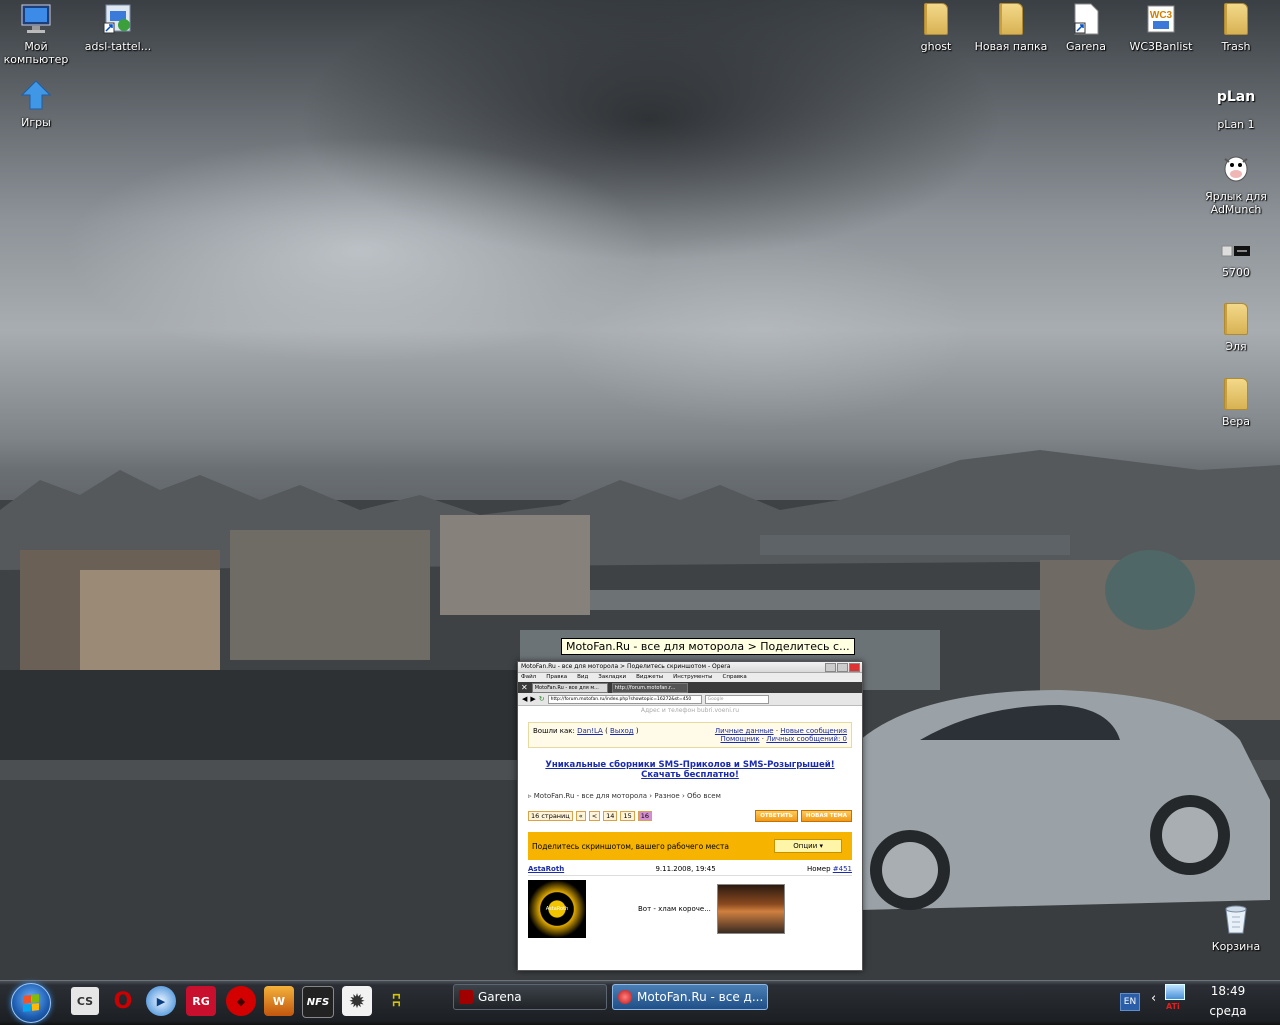  Describe the element at coordinates (622, 731) in the screenshot. I see `logout-link: Выход` at that location.